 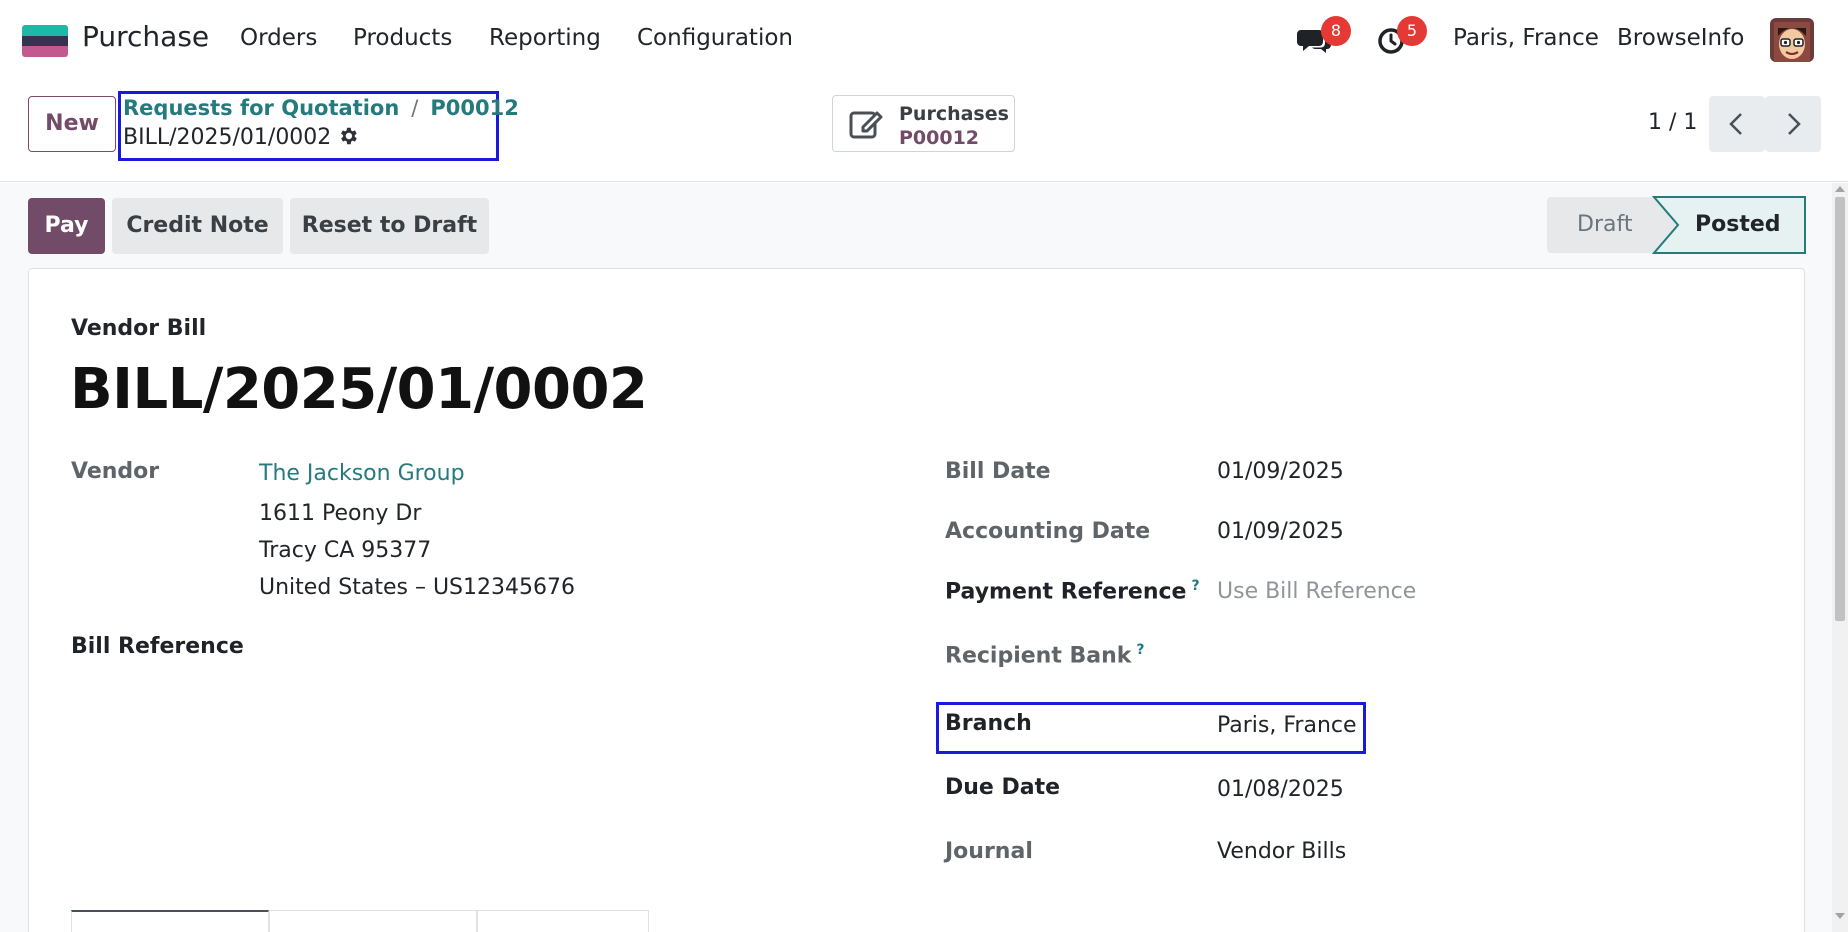 I want to click on current-record-name: BILL/2025/01/0002, so click(x=227, y=137).